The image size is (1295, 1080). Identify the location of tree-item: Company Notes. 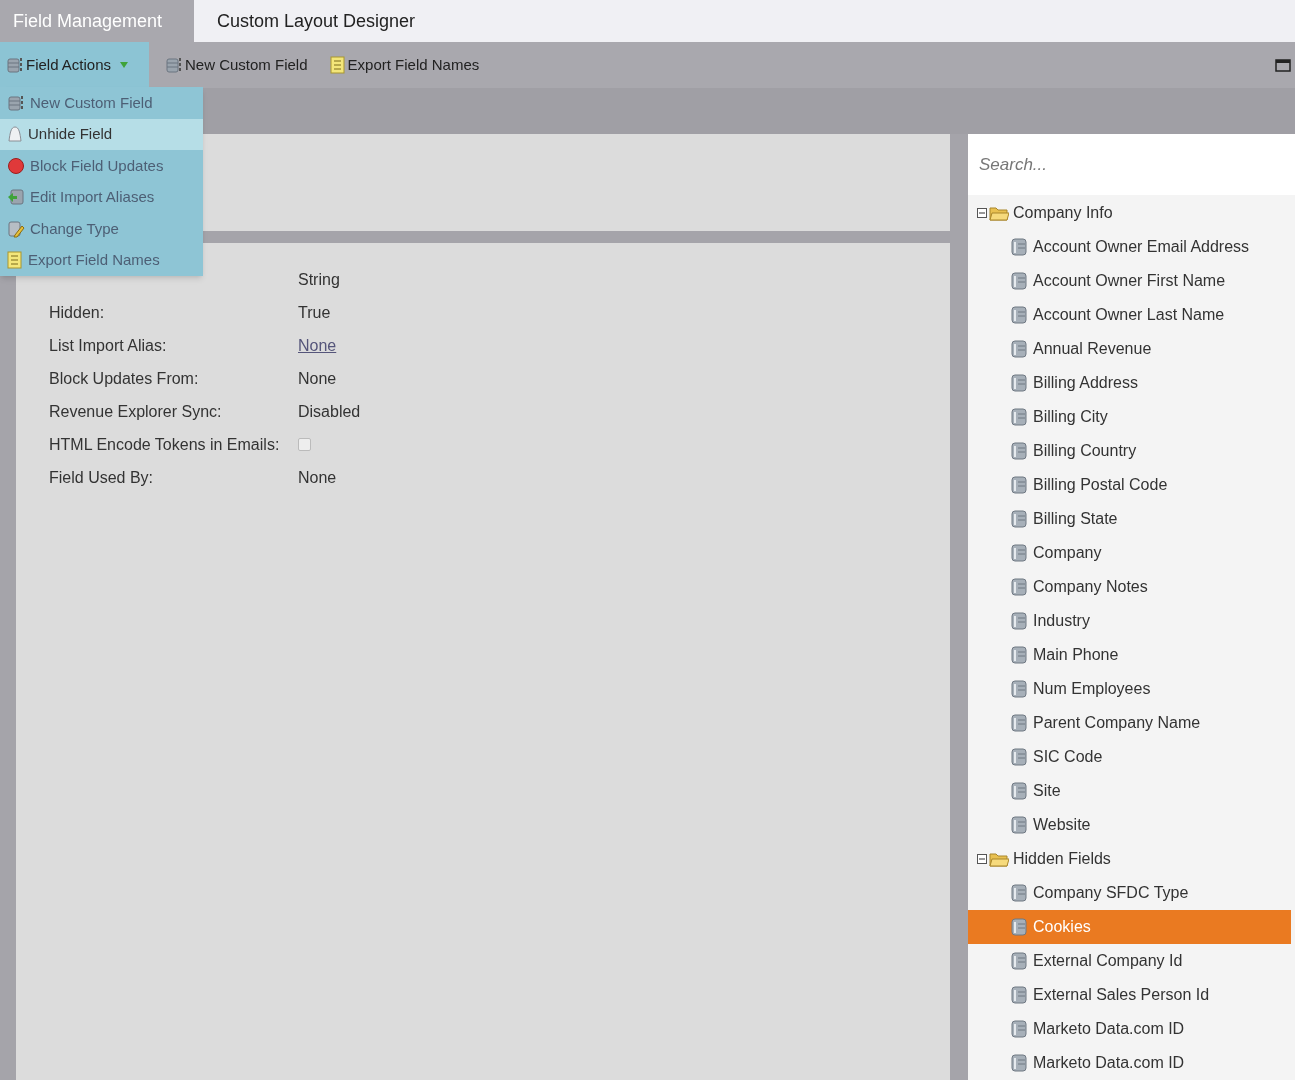
(1129, 587).